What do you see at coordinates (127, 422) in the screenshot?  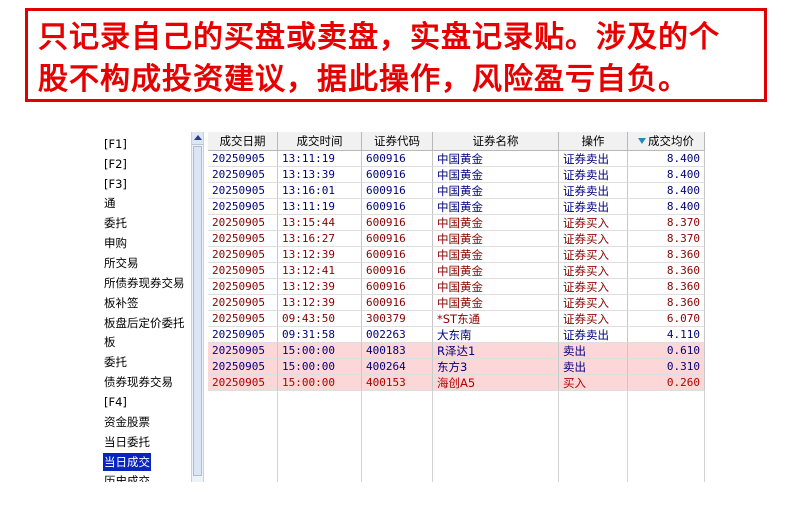 I see `sidebar-item: 资金股票` at bounding box center [127, 422].